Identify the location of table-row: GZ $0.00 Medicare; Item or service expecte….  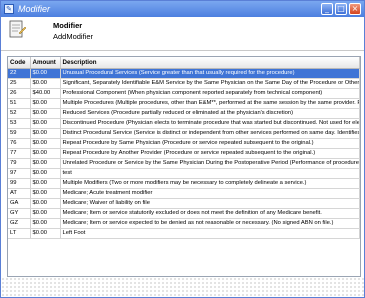
(184, 223).